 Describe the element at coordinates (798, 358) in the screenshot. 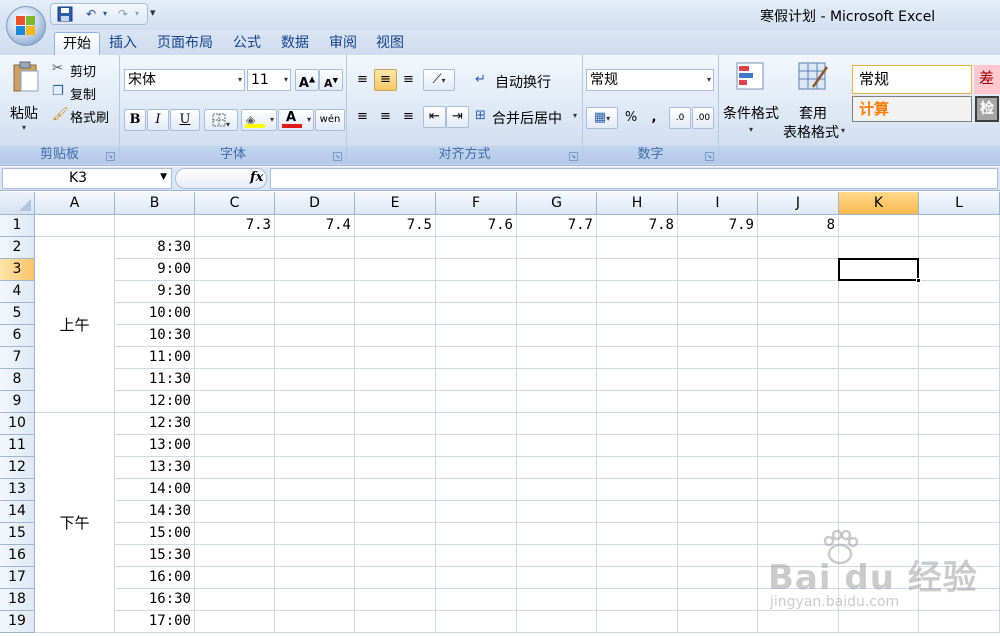

I see `cell-j7` at that location.